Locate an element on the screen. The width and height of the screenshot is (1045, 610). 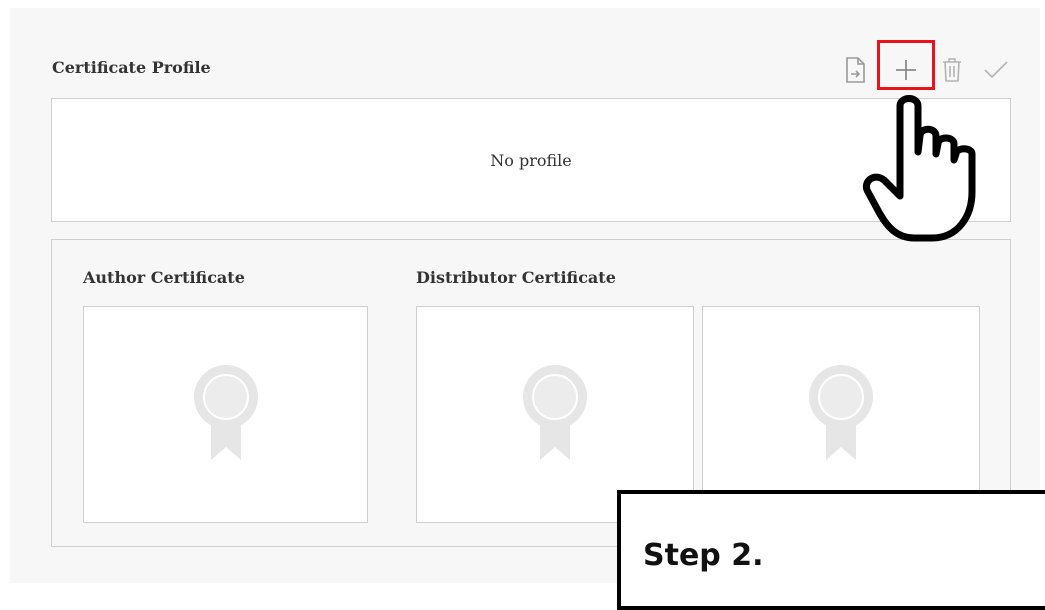
import-file-icon is located at coordinates (855, 70).